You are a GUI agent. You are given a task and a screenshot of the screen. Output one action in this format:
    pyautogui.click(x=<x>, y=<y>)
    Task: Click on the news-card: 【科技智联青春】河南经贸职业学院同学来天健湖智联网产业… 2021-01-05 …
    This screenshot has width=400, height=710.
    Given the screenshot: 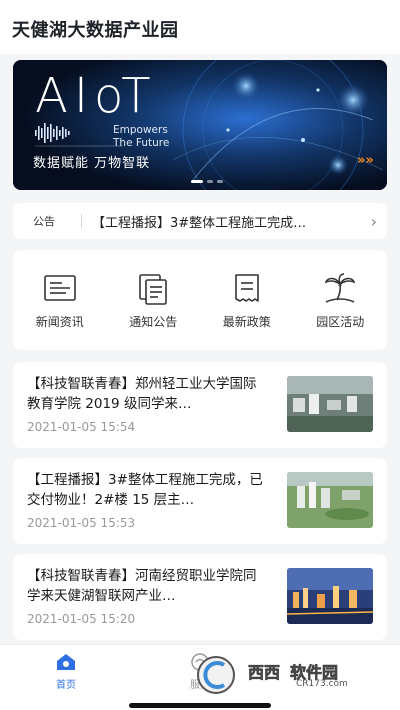 What is the action you would take?
    pyautogui.click(x=200, y=597)
    